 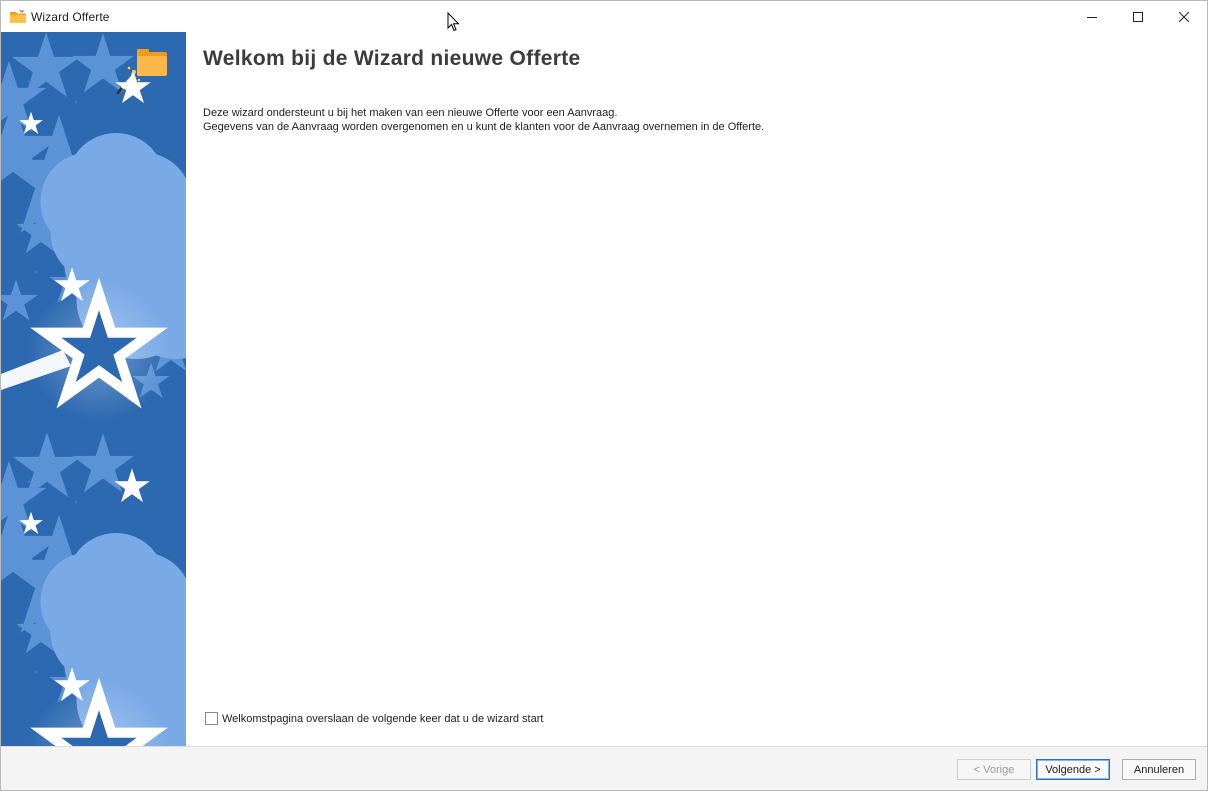 What do you see at coordinates (70, 16) in the screenshot?
I see `window-title: Wizard Offerte` at bounding box center [70, 16].